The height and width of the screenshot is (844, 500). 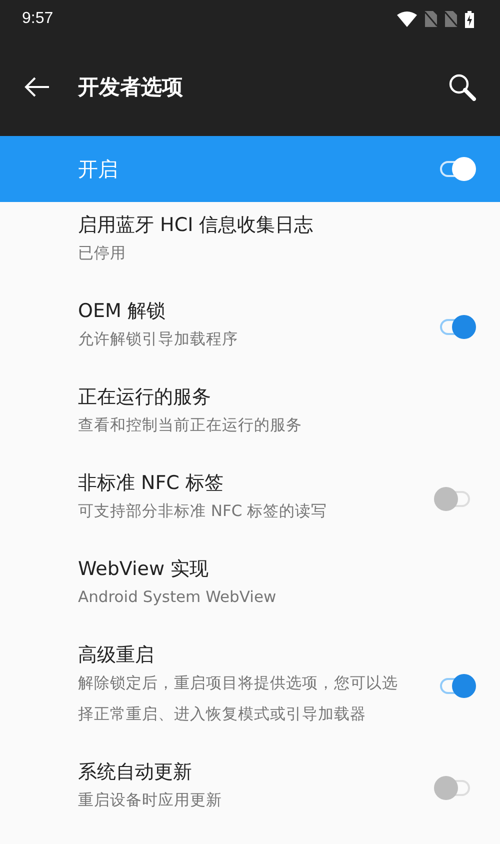 I want to click on page-title: 开发者选项, so click(x=131, y=87).